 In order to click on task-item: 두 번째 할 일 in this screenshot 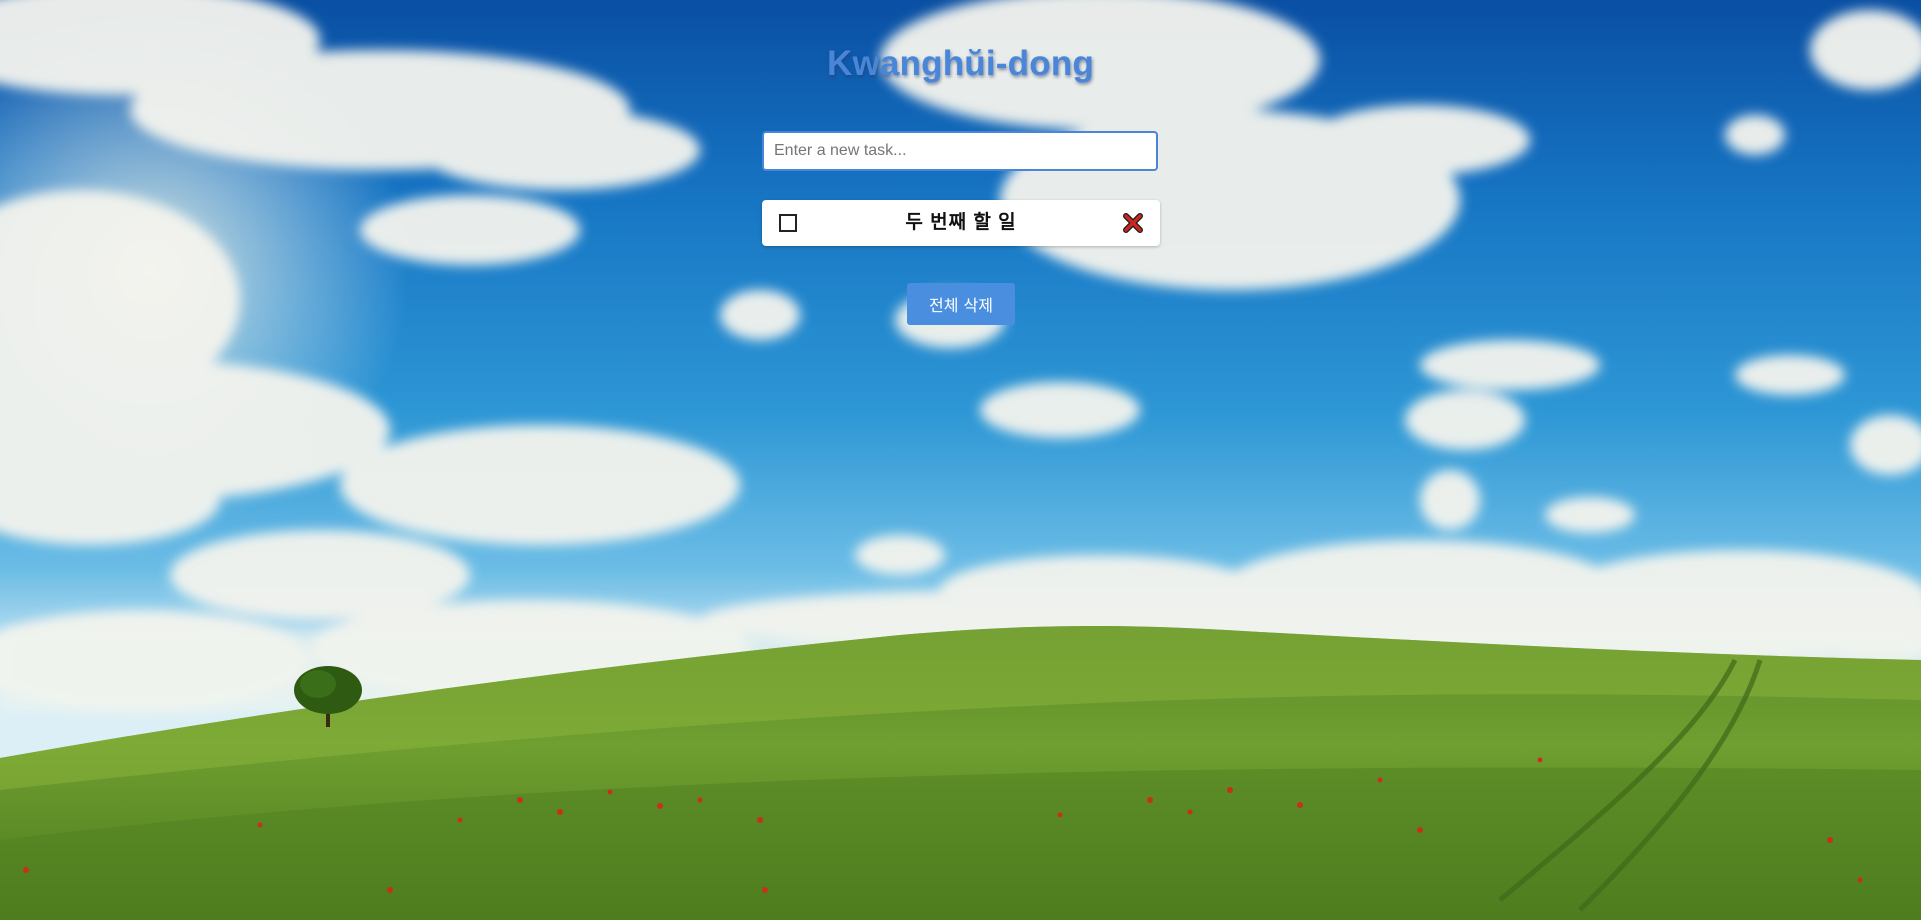, I will do `click(961, 223)`.